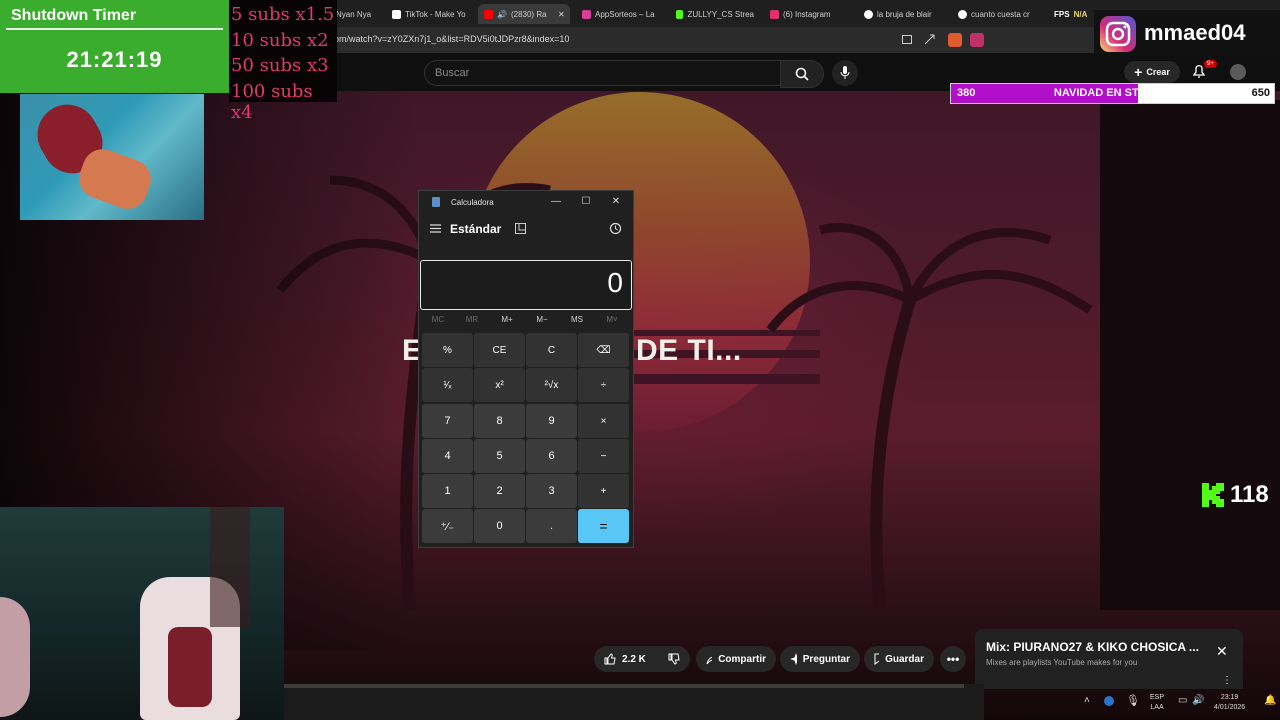 This screenshot has width=1280, height=720. What do you see at coordinates (542, 319) in the screenshot?
I see `memory-subtract-button: M−` at bounding box center [542, 319].